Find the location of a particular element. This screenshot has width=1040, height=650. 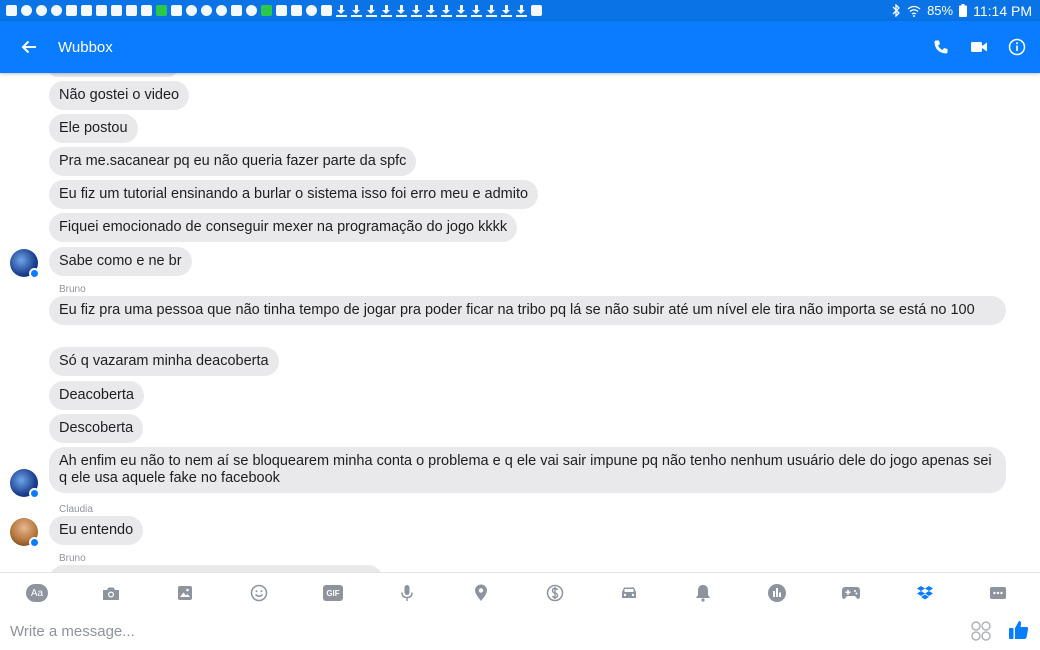

system-status-bar: 85% 11:14 PM is located at coordinates (520, 10).